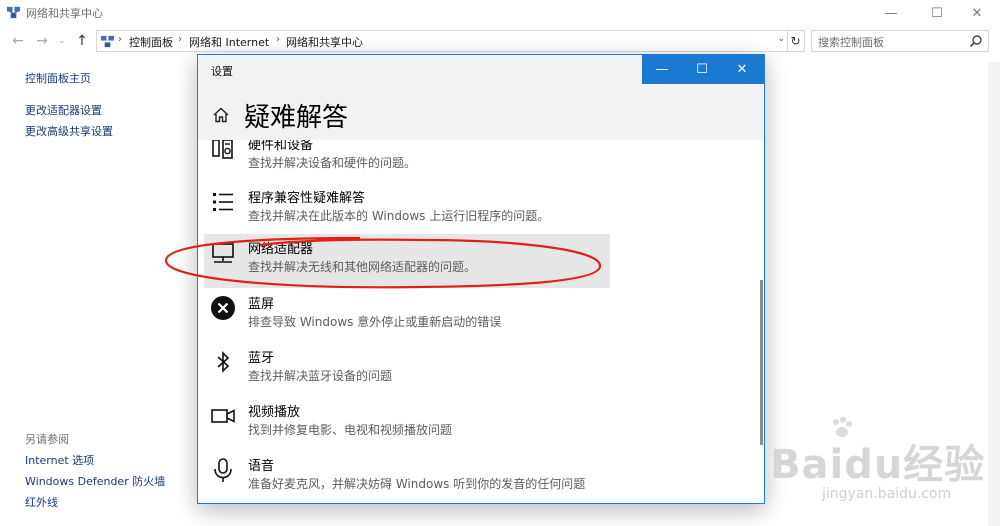  What do you see at coordinates (442, 41) in the screenshot?
I see `address-bar: › 控制面板 › 网络和 Internet › 网络和共享中心 ⌄` at bounding box center [442, 41].